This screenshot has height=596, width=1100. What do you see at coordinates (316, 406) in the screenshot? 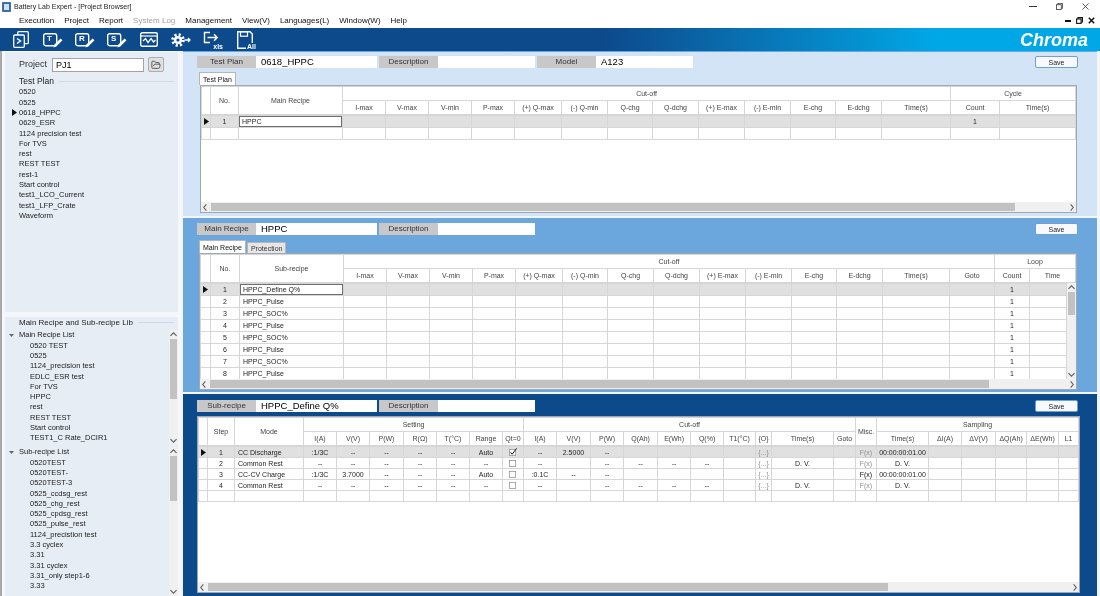
I see `text-field: HPPC_Define Q%` at bounding box center [316, 406].